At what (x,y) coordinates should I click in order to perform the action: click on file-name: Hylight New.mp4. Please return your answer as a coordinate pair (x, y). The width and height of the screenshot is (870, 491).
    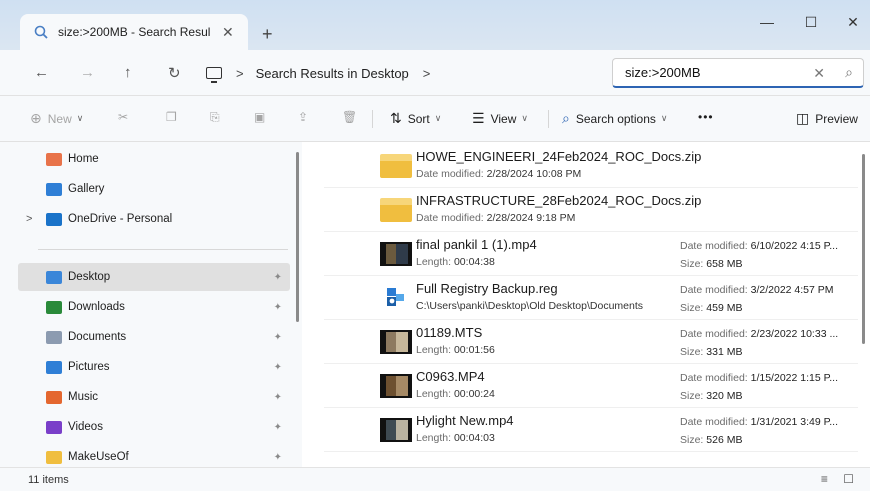
    Looking at the image, I should click on (465, 420).